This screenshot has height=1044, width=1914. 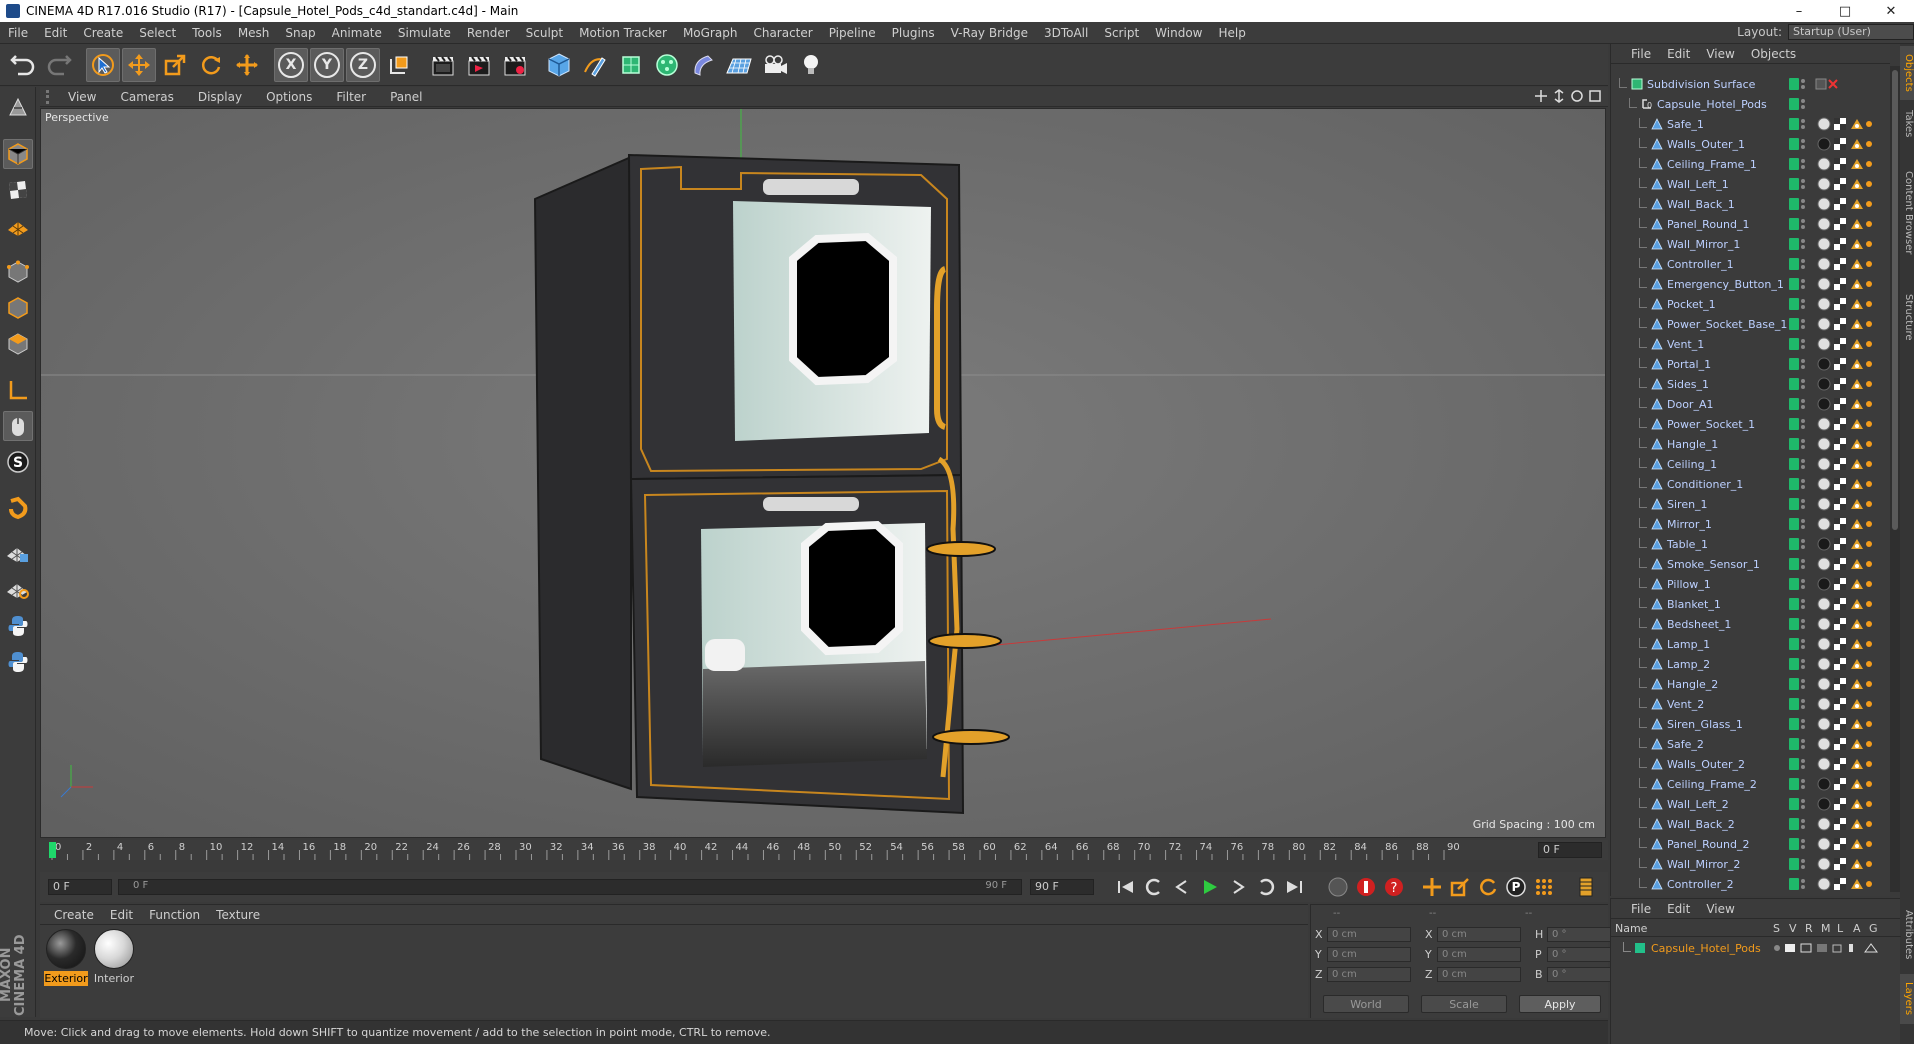 I want to click on object-name: Walls_Outer_2, so click(x=1706, y=764).